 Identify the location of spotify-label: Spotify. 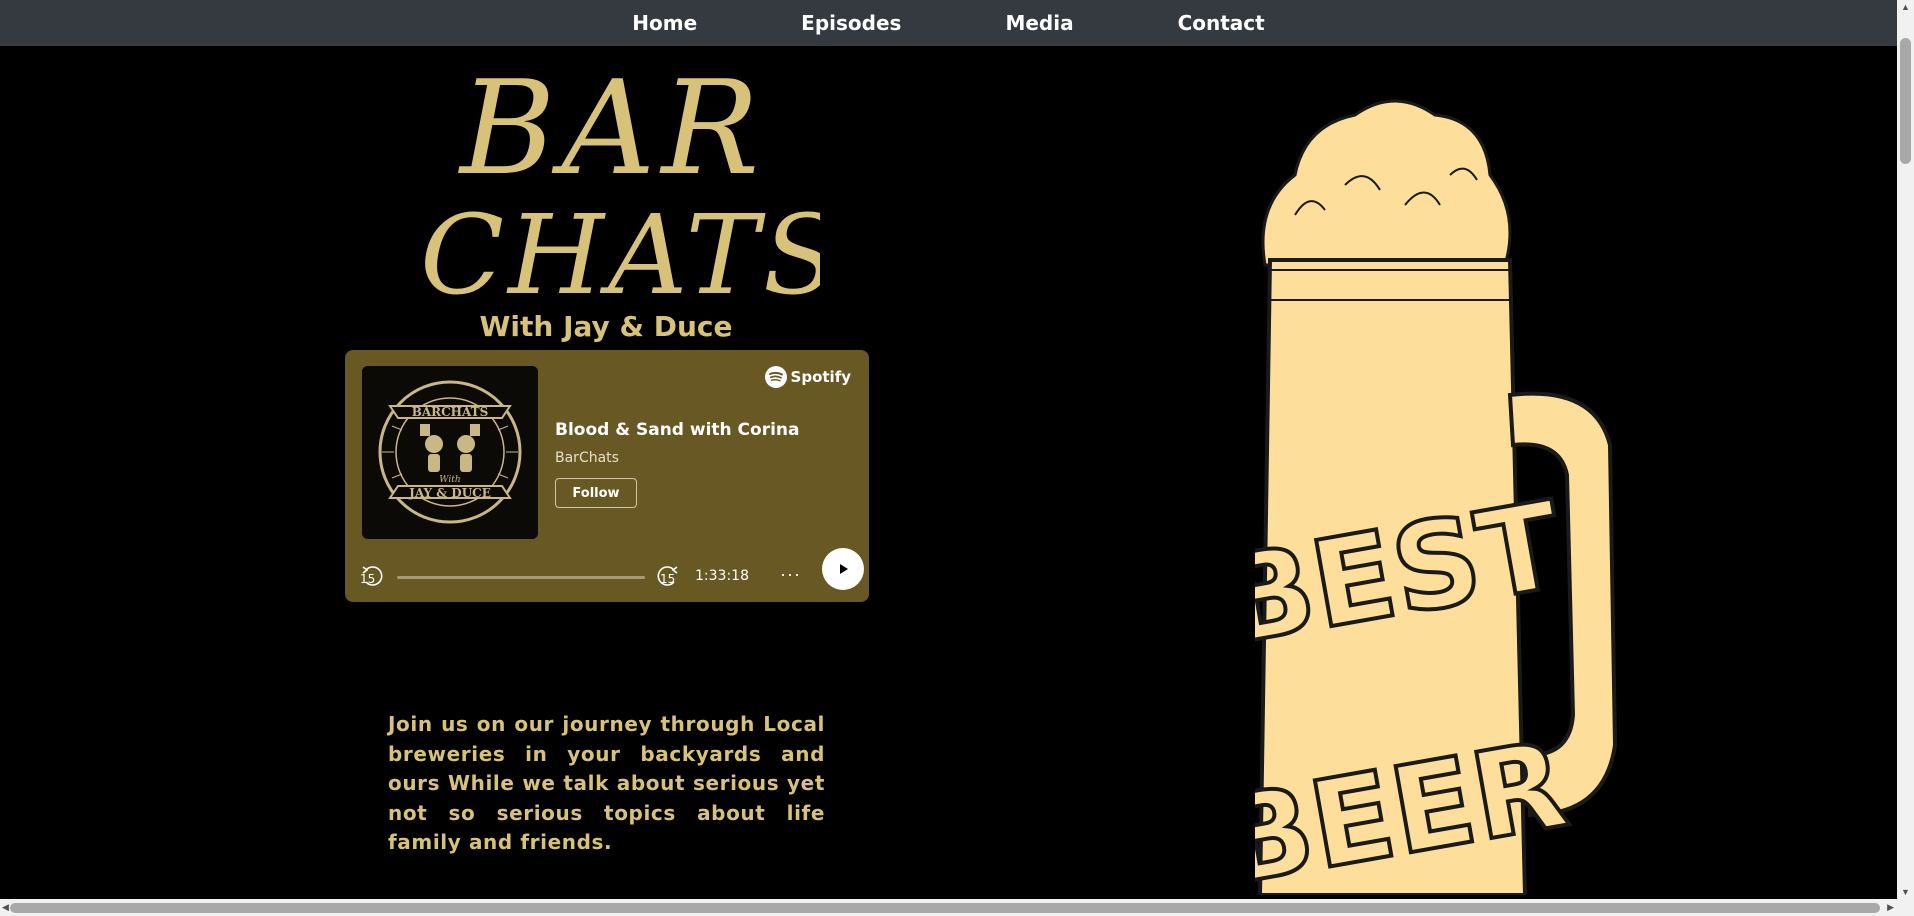
(820, 377).